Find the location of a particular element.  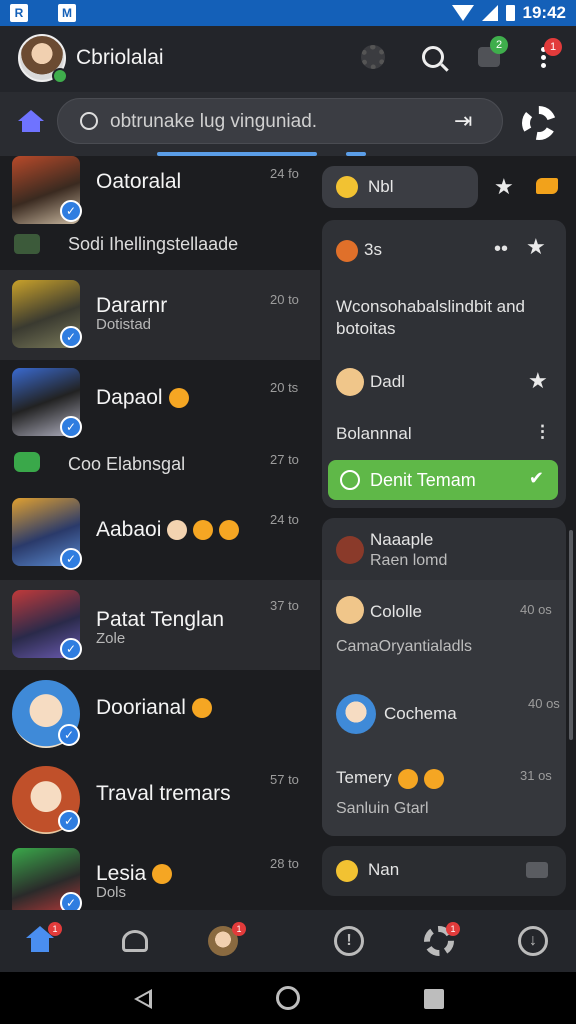

footer-label: Nan is located at coordinates (384, 869).